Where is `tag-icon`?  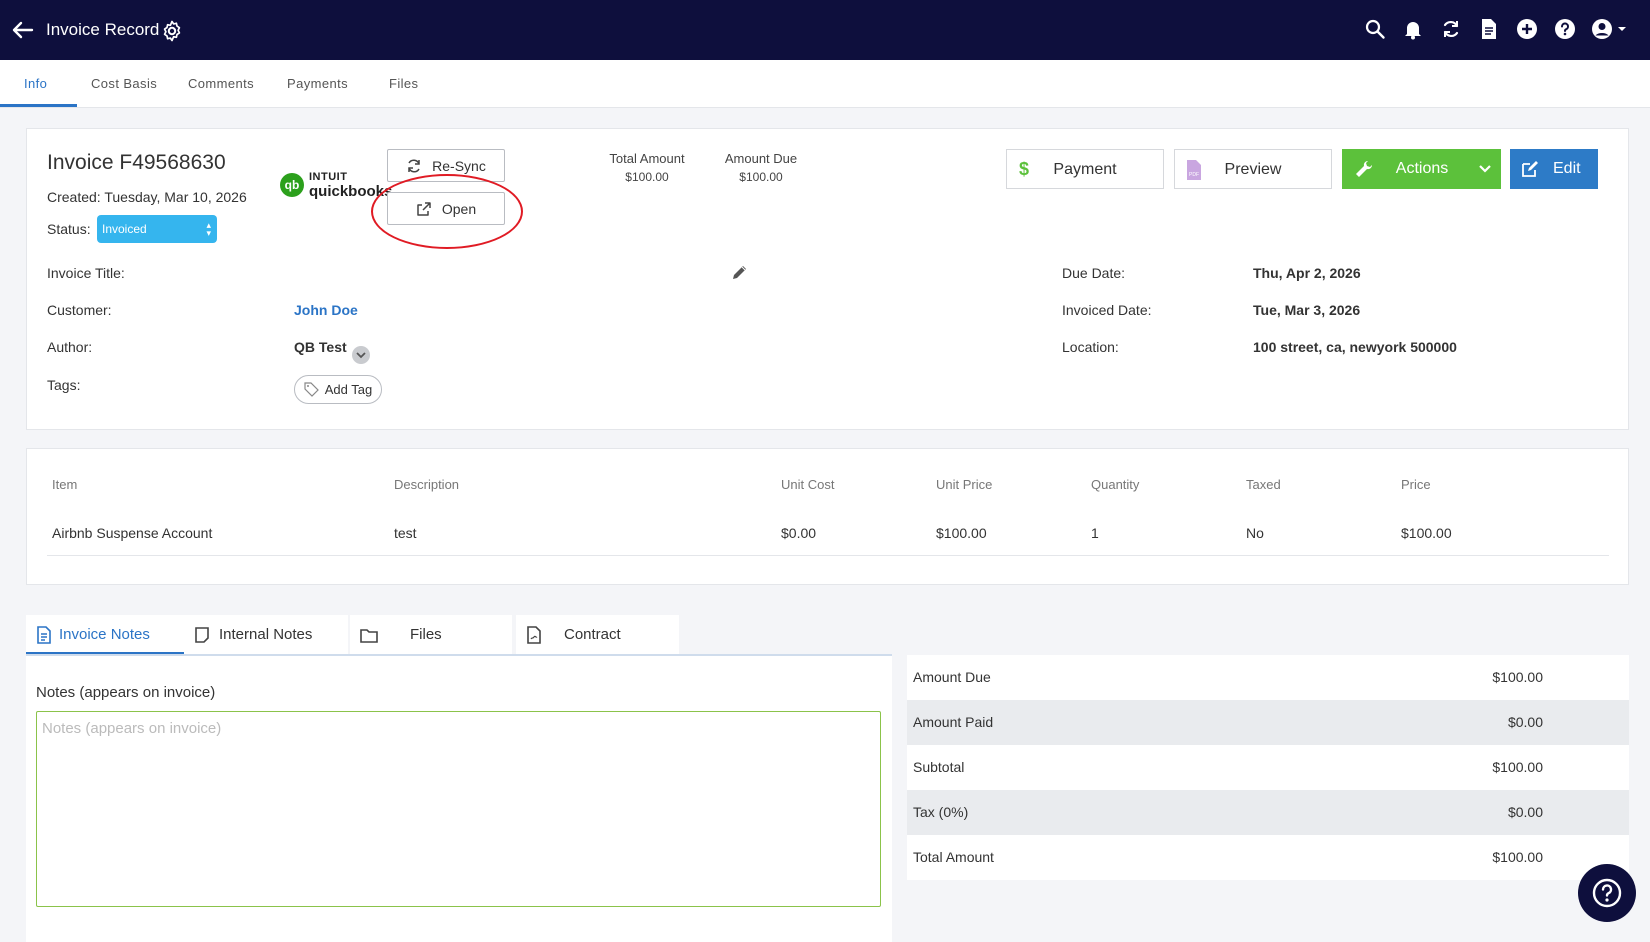 tag-icon is located at coordinates (311, 389).